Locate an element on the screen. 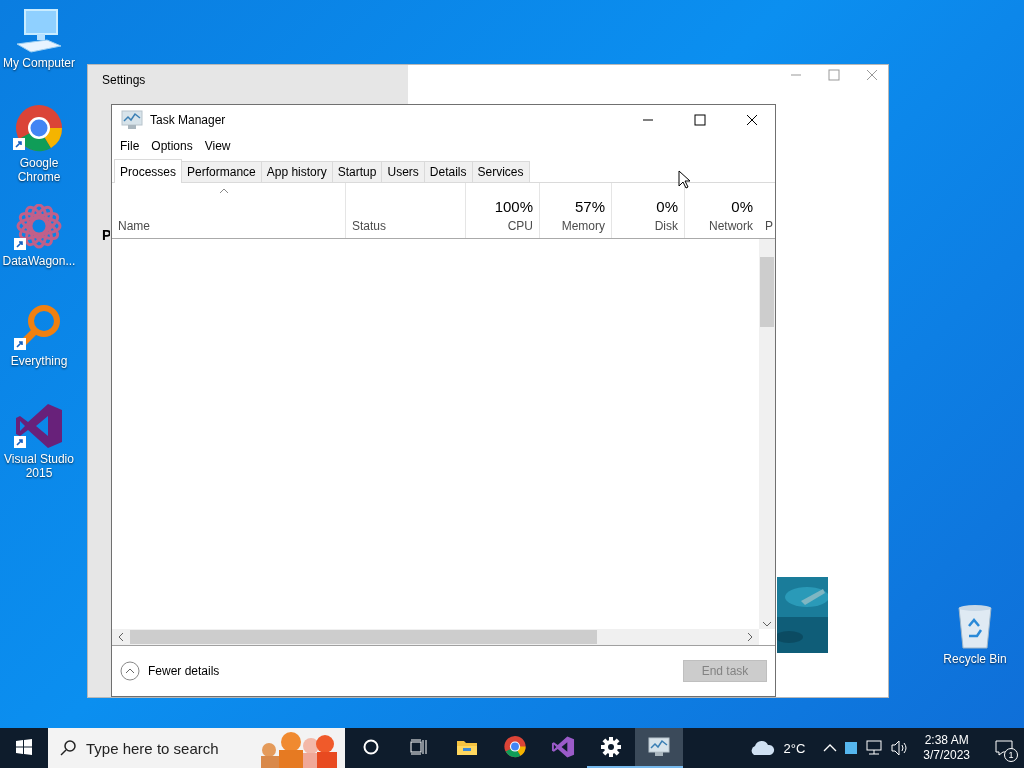 The image size is (1024, 768). gear-icon is located at coordinates (611, 747).